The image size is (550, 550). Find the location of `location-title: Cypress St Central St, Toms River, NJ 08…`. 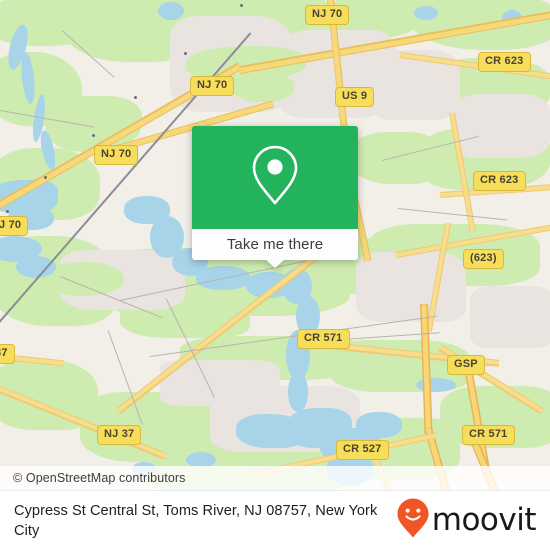

location-title: Cypress St Central St, Toms River, NJ 08… is located at coordinates (196, 520).